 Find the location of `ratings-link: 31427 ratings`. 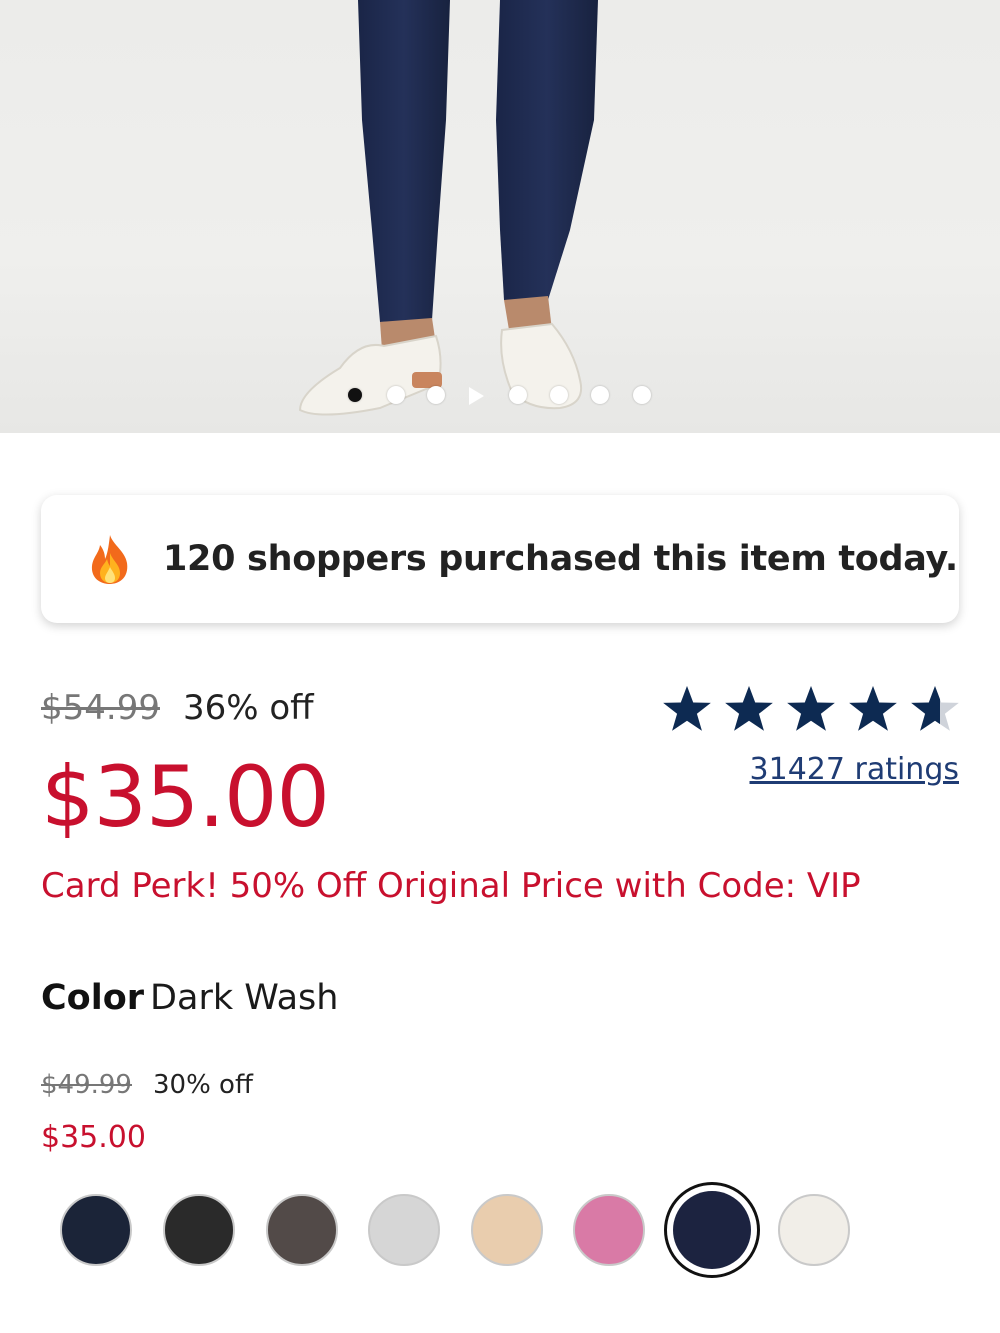

ratings-link: 31427 ratings is located at coordinates (854, 769).